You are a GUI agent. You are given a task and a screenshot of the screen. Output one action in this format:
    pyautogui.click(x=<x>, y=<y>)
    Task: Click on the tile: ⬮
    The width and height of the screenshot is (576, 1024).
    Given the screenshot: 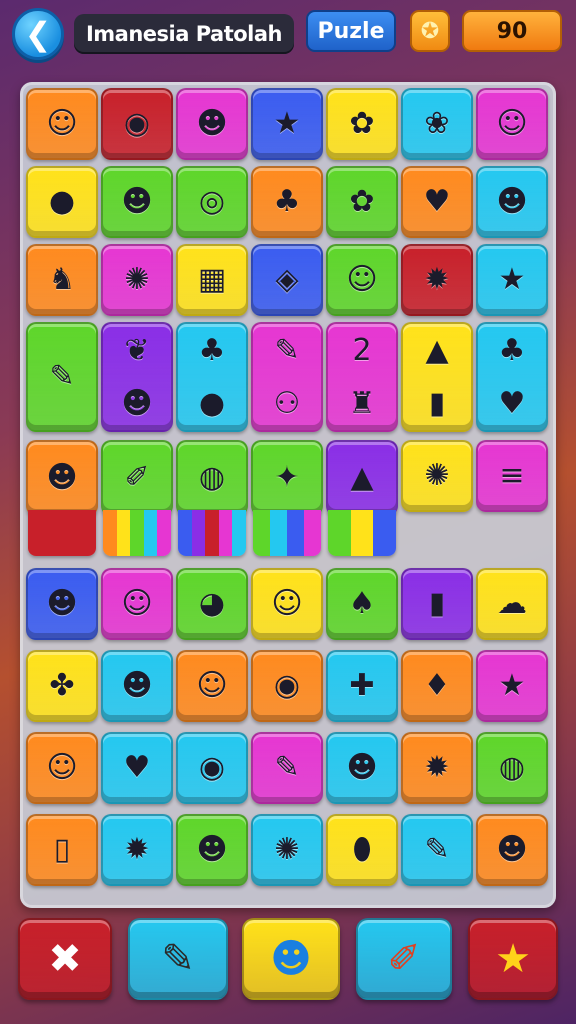 What is the action you would take?
    pyautogui.click(x=362, y=850)
    